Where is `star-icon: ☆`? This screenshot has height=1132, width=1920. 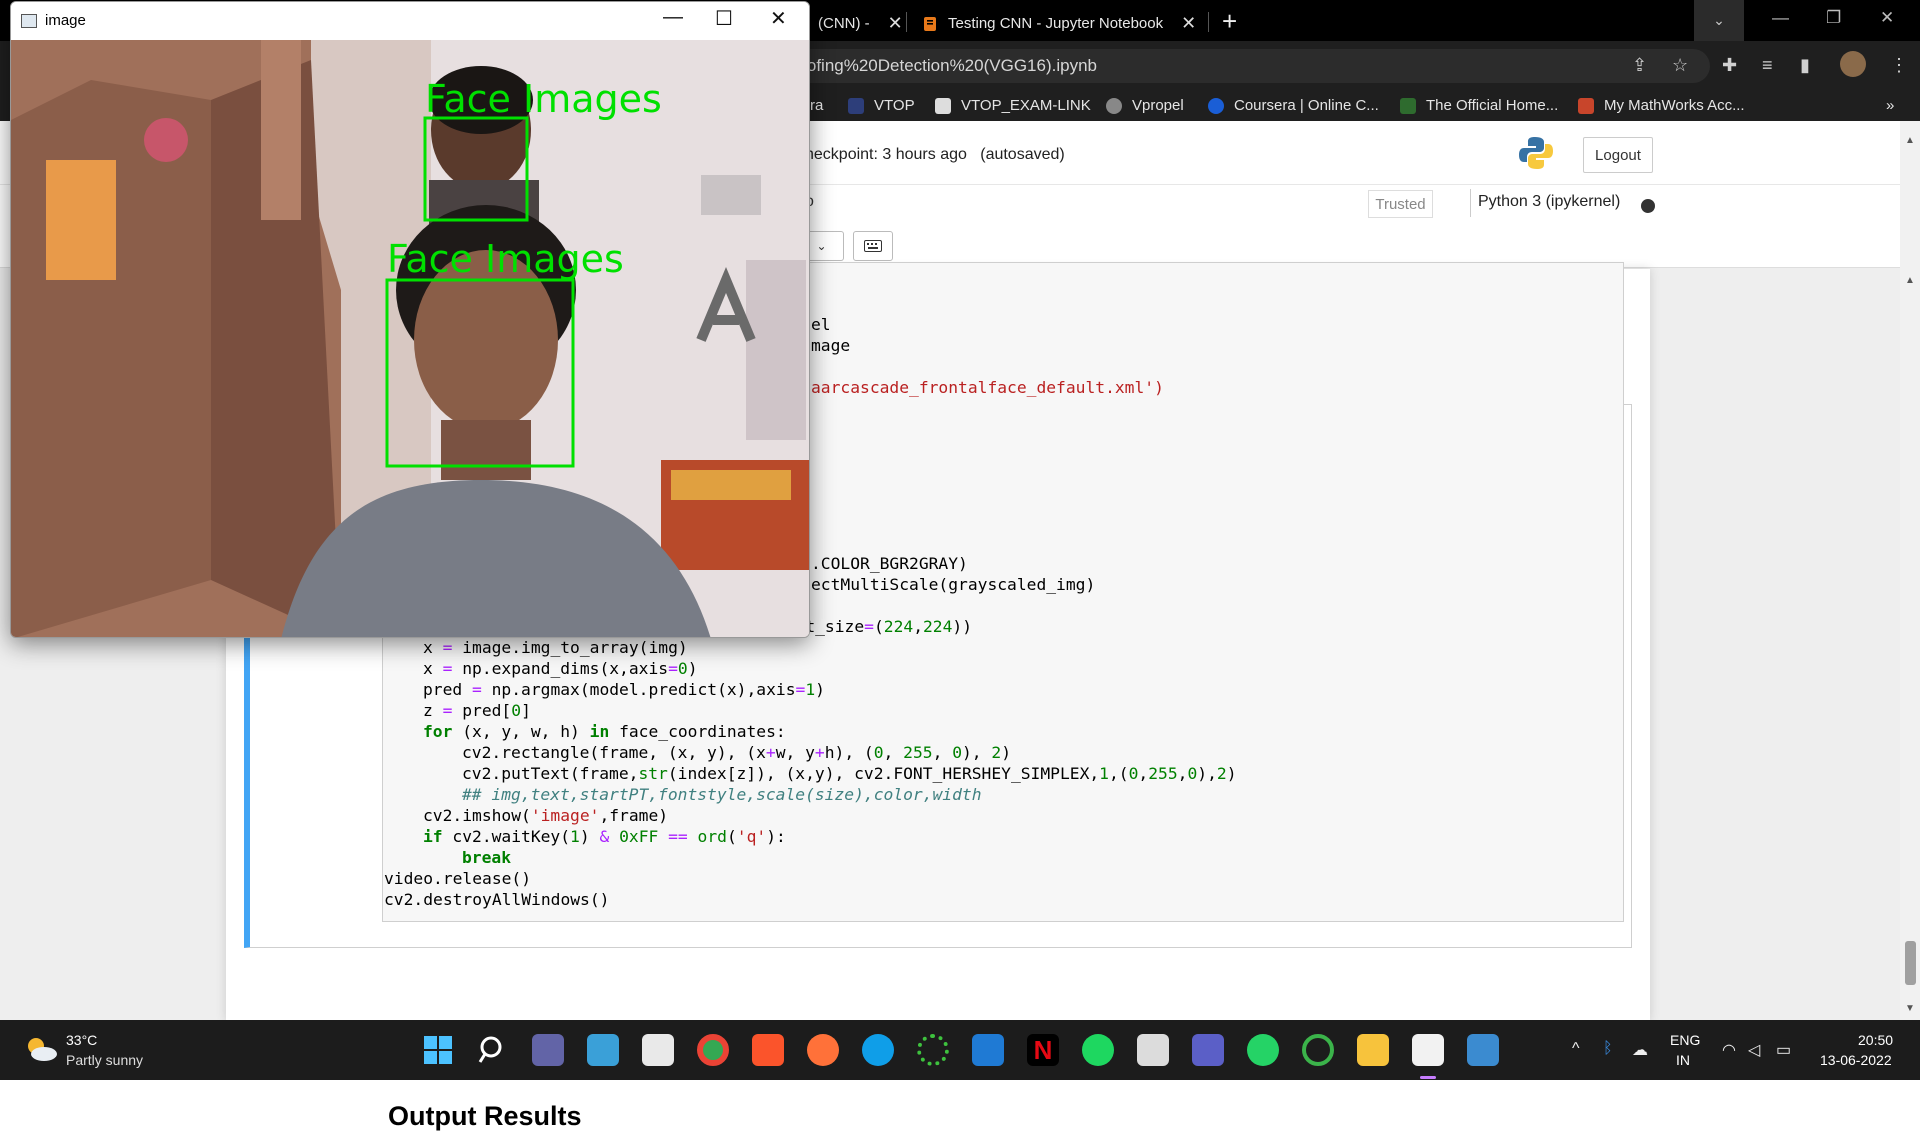
star-icon: ☆ is located at coordinates (1680, 65).